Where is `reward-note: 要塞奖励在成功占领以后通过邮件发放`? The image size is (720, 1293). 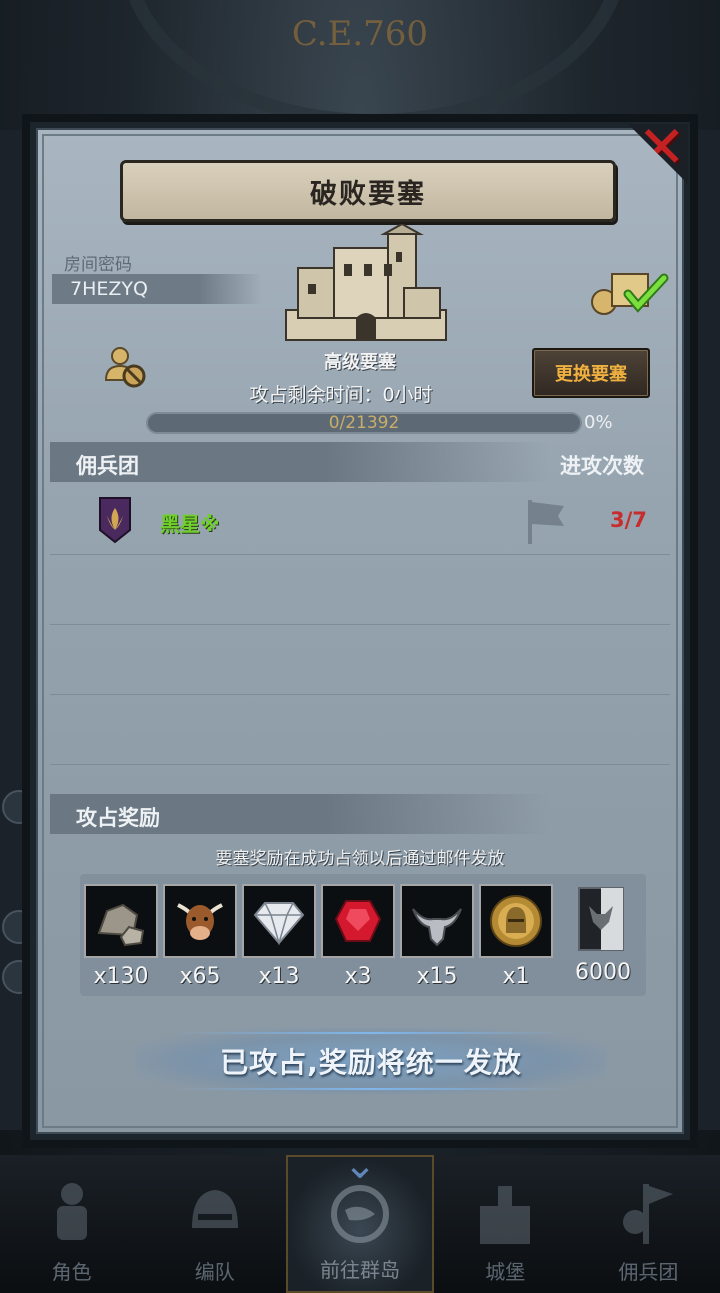 reward-note: 要塞奖励在成功占领以后通过邮件发放 is located at coordinates (360, 859).